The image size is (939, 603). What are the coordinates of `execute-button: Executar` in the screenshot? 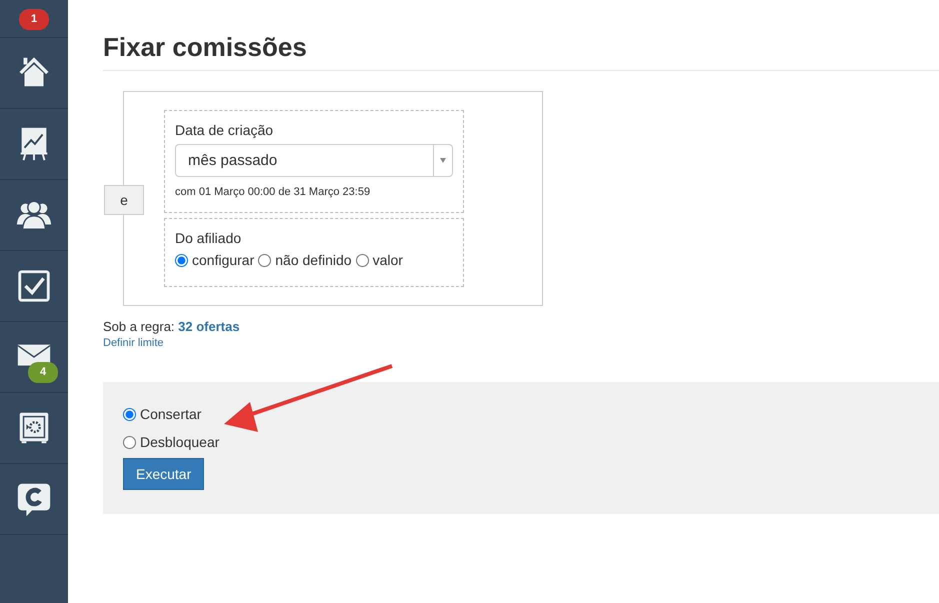 It's located at (163, 474).